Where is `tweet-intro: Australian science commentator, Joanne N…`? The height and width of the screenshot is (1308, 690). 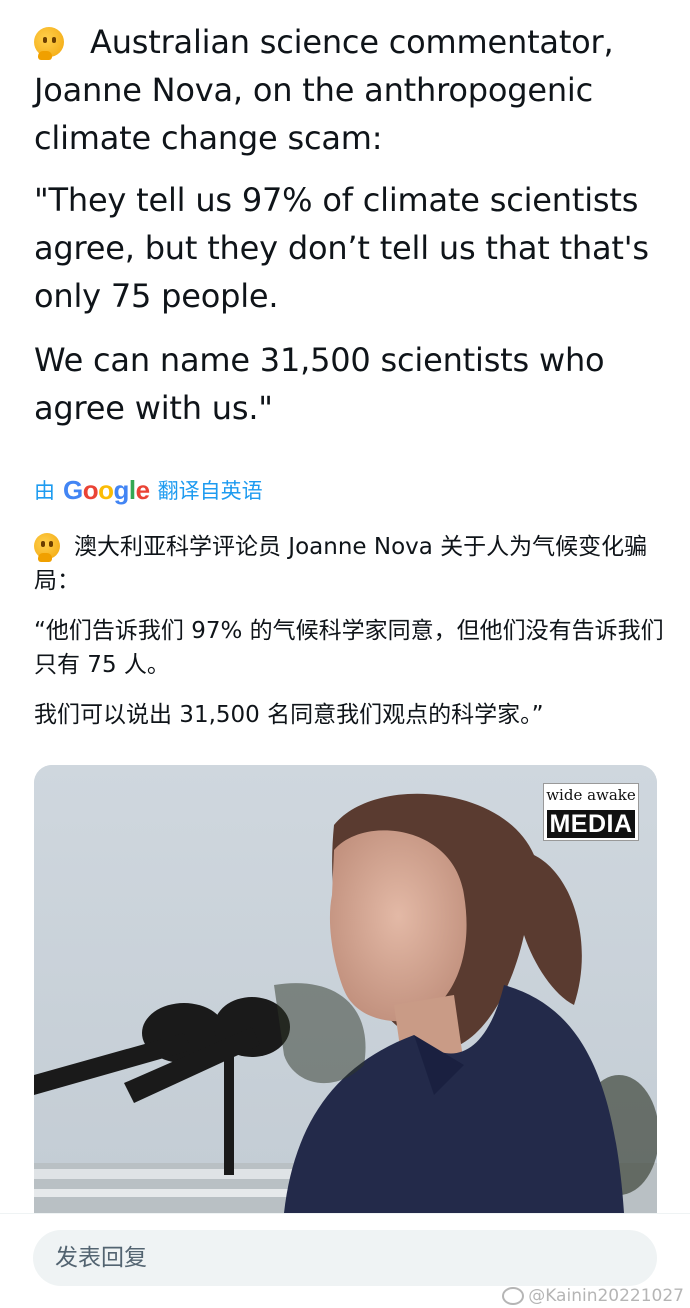
tweet-intro: Australian science commentator, Joanne N… is located at coordinates (349, 90).